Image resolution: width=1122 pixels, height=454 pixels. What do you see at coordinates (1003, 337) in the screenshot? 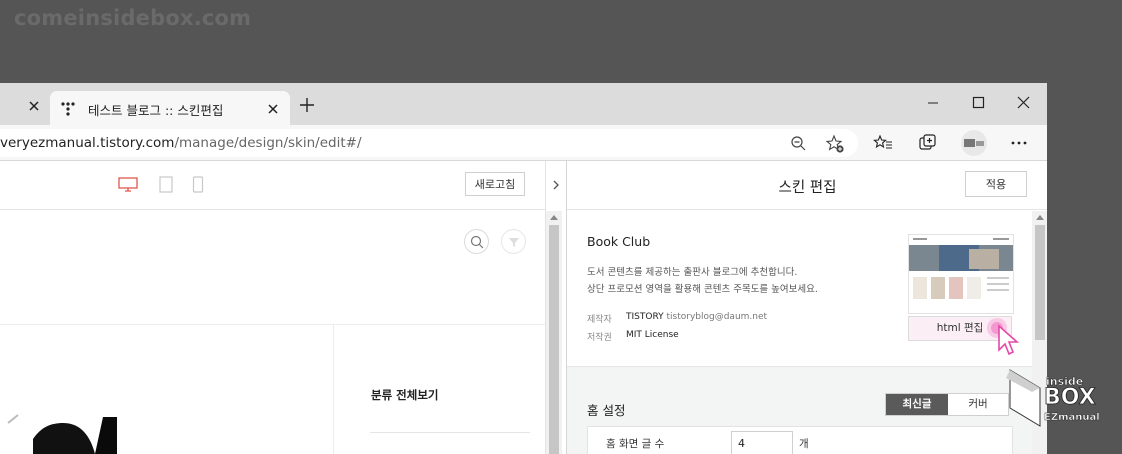
I see `cursor-pointer-icon` at bounding box center [1003, 337].